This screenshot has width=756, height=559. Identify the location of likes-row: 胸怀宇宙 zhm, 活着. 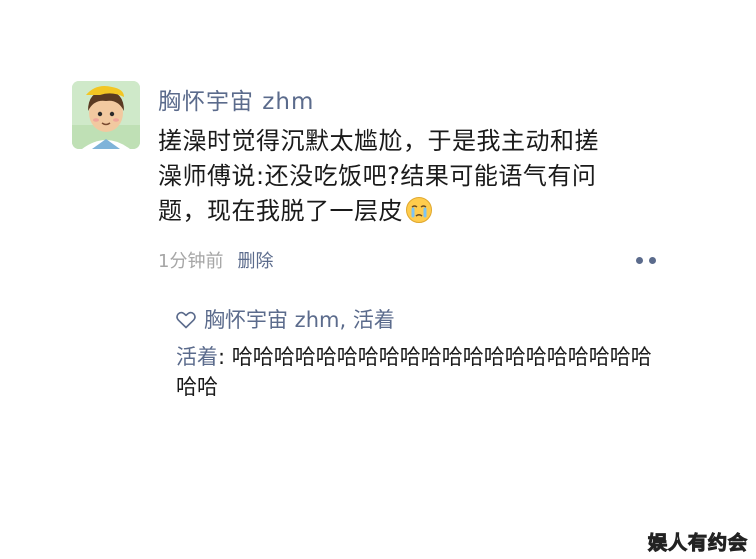
(285, 319).